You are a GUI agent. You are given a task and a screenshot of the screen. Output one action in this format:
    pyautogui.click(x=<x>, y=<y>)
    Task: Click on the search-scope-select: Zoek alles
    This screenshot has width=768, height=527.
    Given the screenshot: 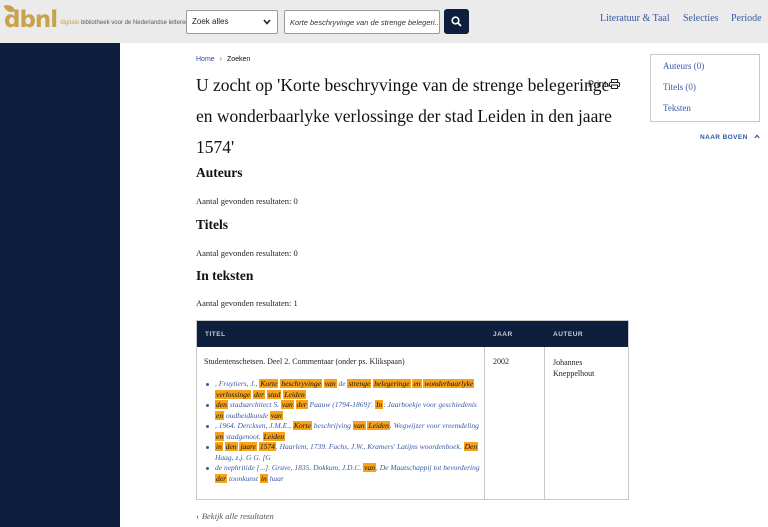 What is the action you would take?
    pyautogui.click(x=232, y=22)
    